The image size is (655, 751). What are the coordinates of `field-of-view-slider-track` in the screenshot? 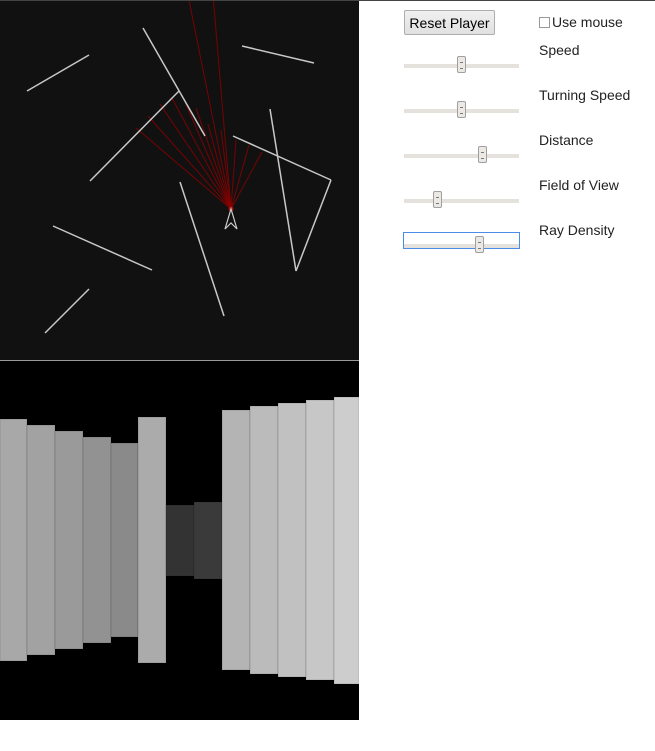 It's located at (461, 201).